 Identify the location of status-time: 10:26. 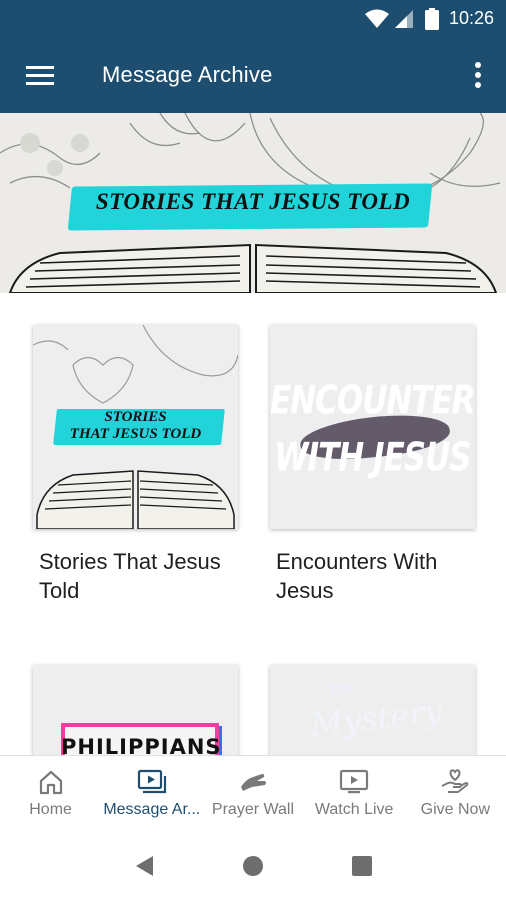
(471, 18).